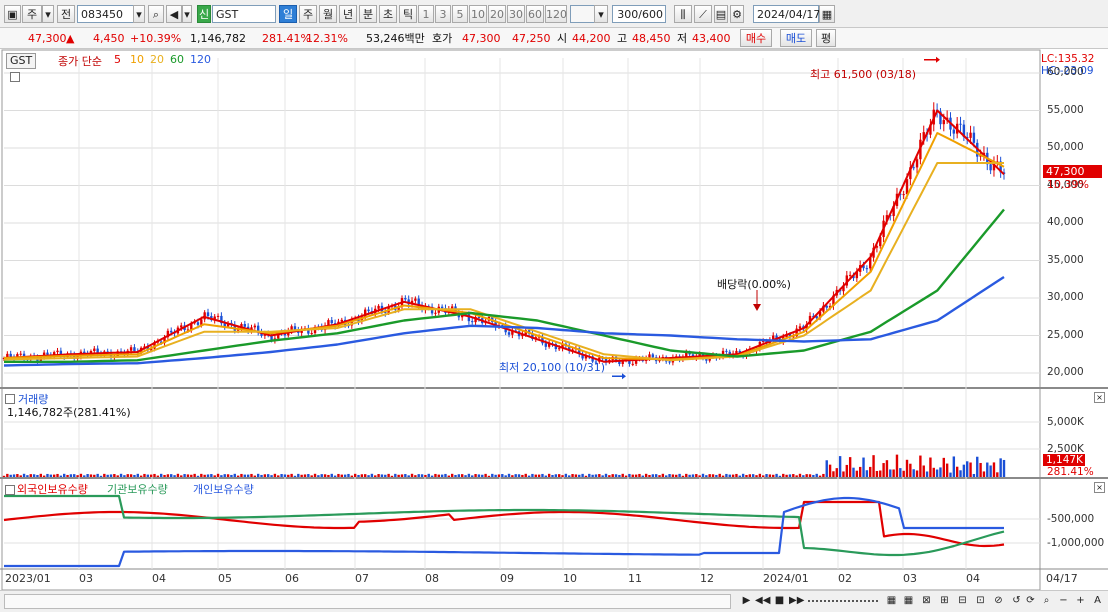 The image size is (1108, 612). Describe the element at coordinates (1064, 460) in the screenshot. I see `volume-tag: 1,147K` at that location.